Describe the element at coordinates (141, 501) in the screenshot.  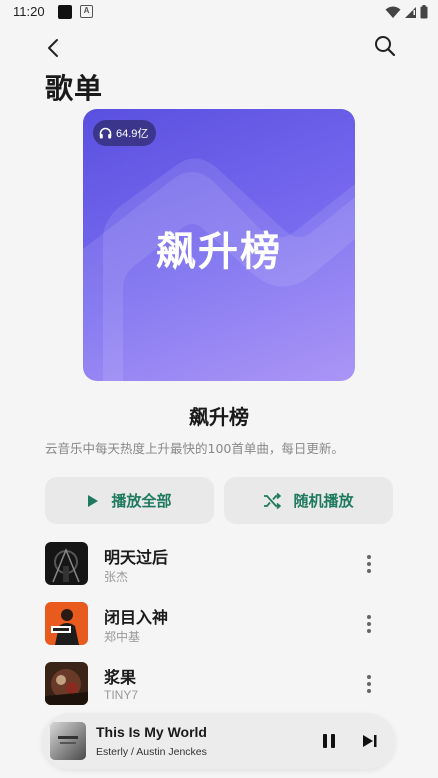
I see `play-all-label: 播放全部` at that location.